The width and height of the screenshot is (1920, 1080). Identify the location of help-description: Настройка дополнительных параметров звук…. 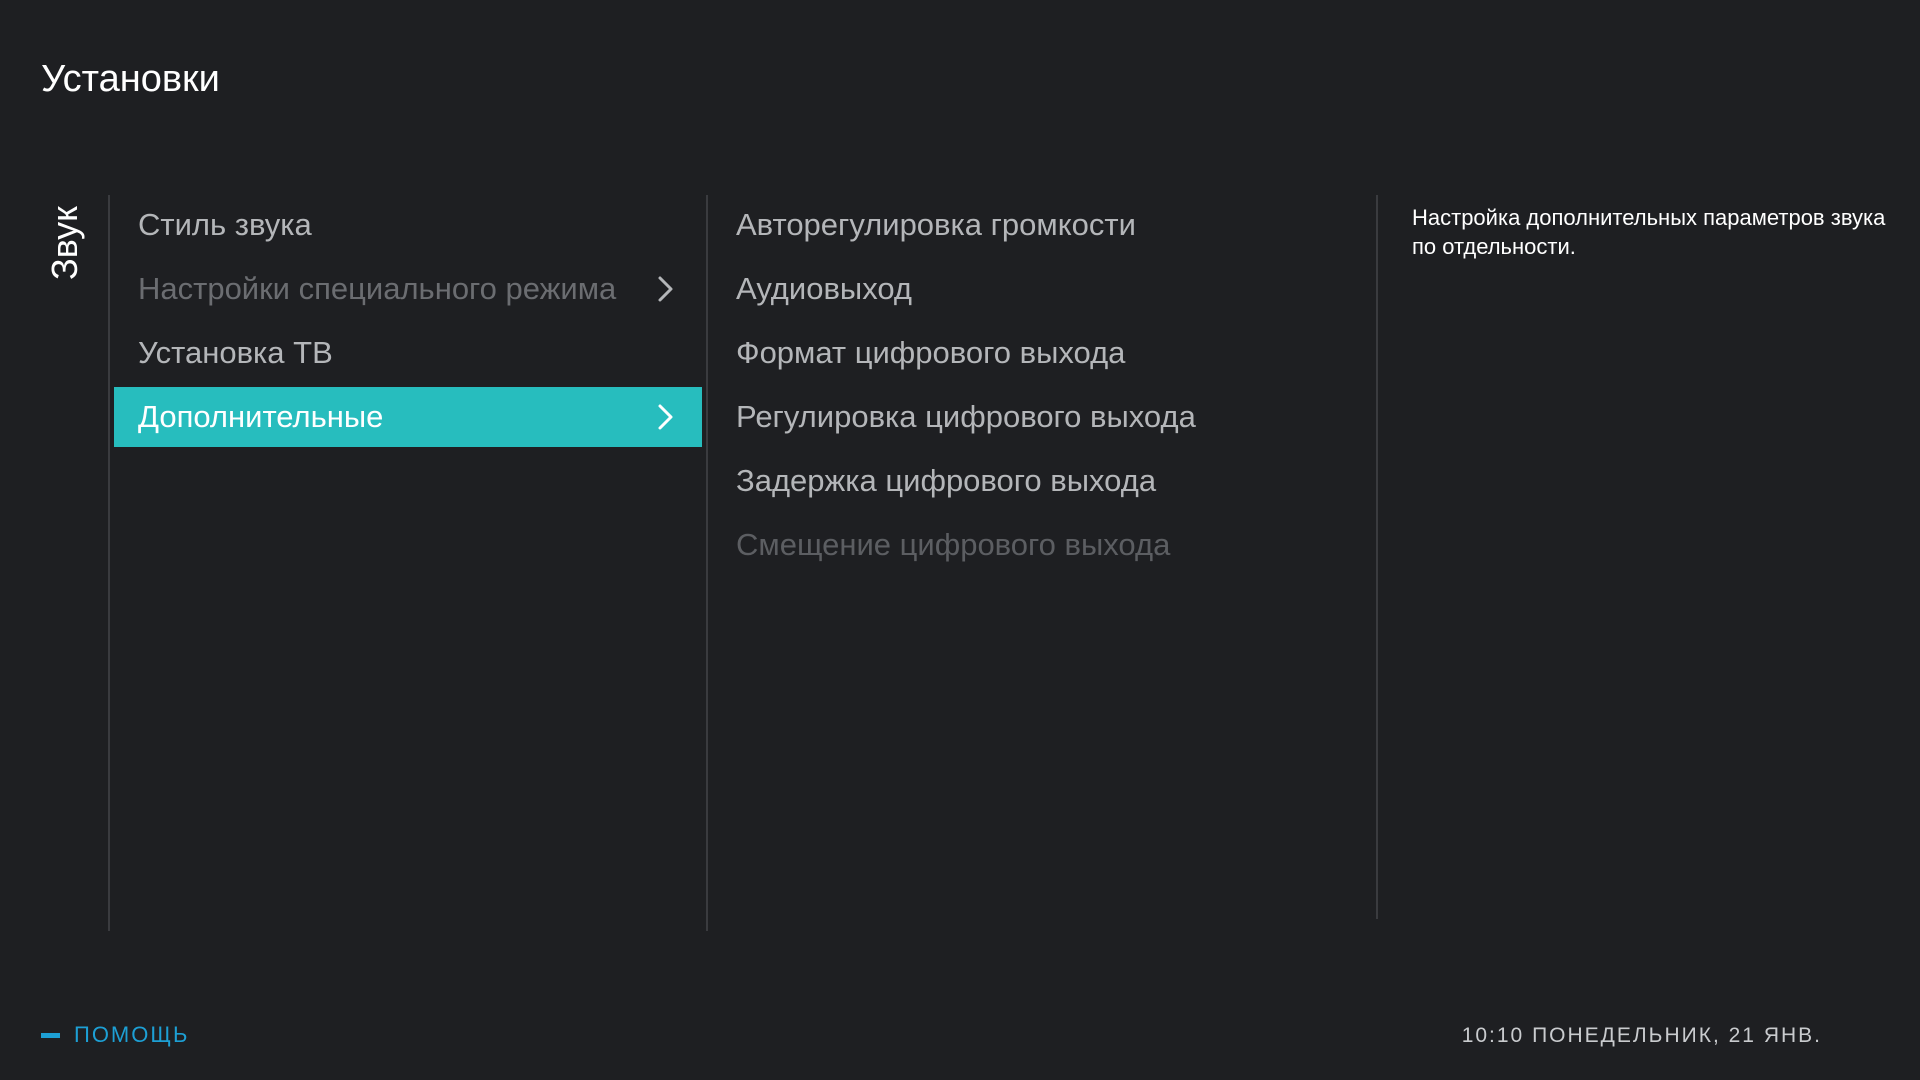
(1649, 232).